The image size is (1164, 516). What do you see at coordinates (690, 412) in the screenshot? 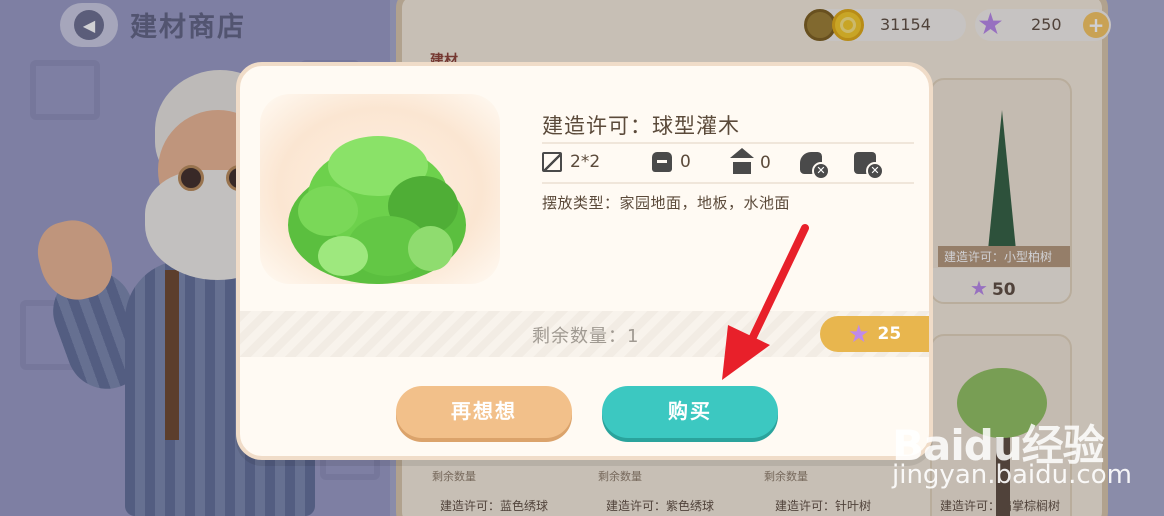
I see `buy-button: 购买` at bounding box center [690, 412].